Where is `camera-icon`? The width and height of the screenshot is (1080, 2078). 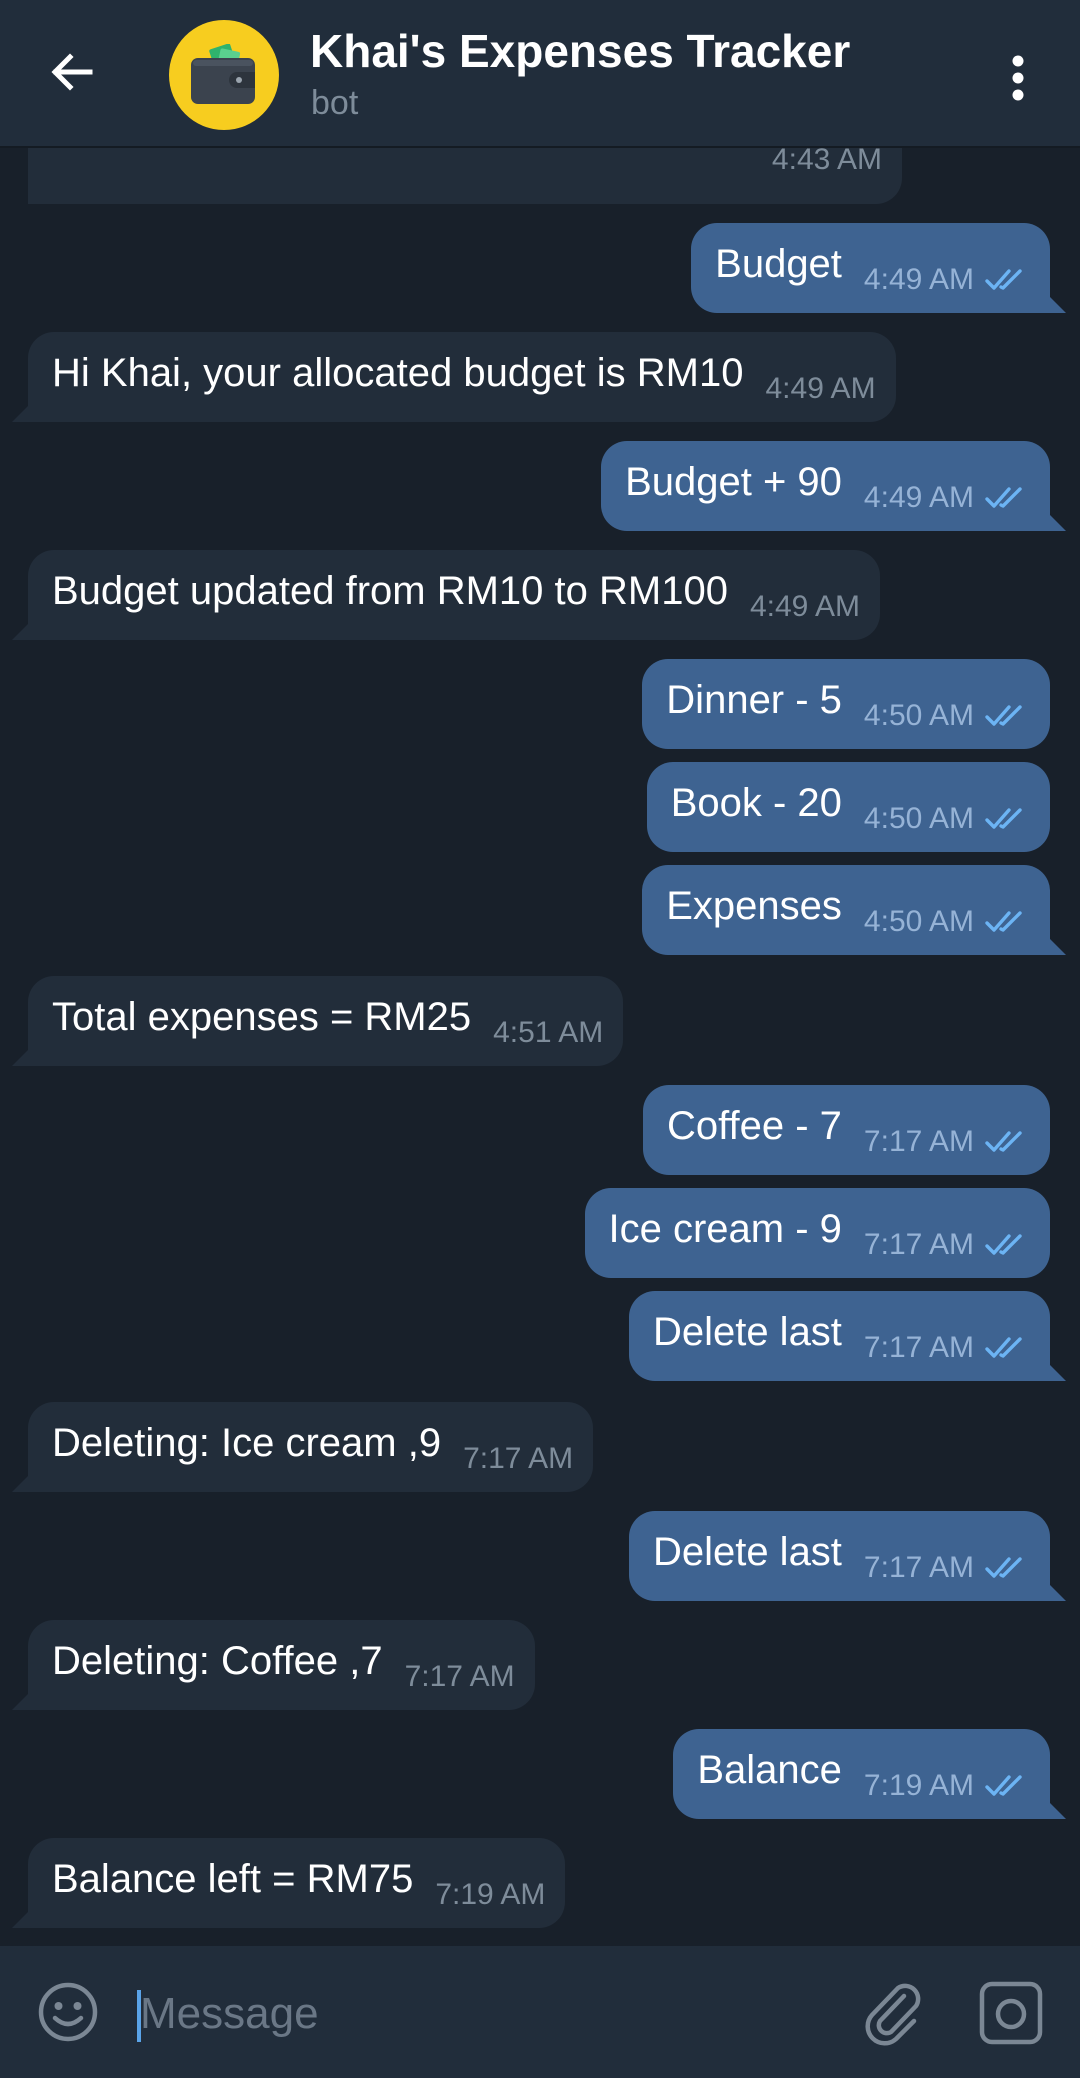 camera-icon is located at coordinates (1011, 2013).